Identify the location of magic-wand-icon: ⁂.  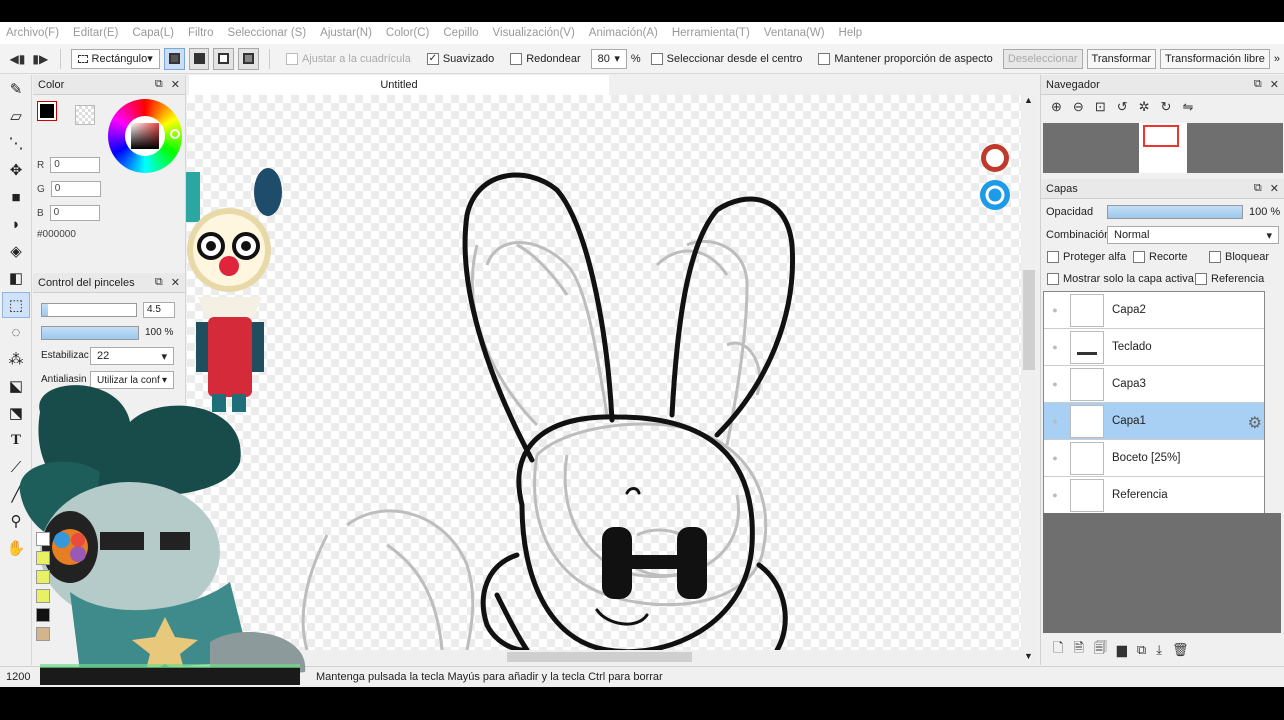
(16, 359).